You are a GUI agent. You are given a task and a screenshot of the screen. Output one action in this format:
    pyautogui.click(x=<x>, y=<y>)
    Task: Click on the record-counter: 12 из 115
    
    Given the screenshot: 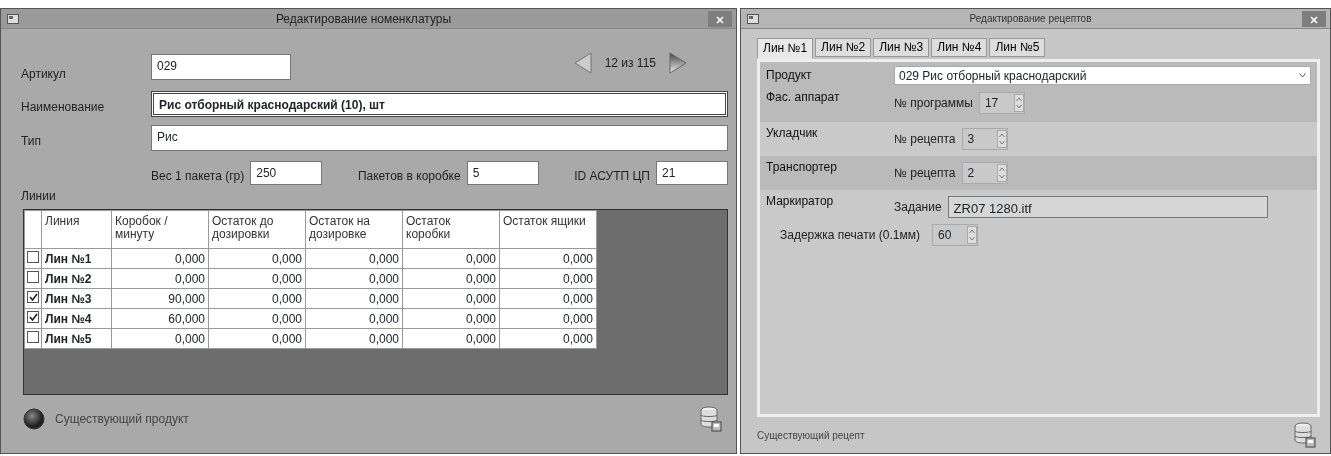 What is the action you would take?
    pyautogui.click(x=630, y=63)
    